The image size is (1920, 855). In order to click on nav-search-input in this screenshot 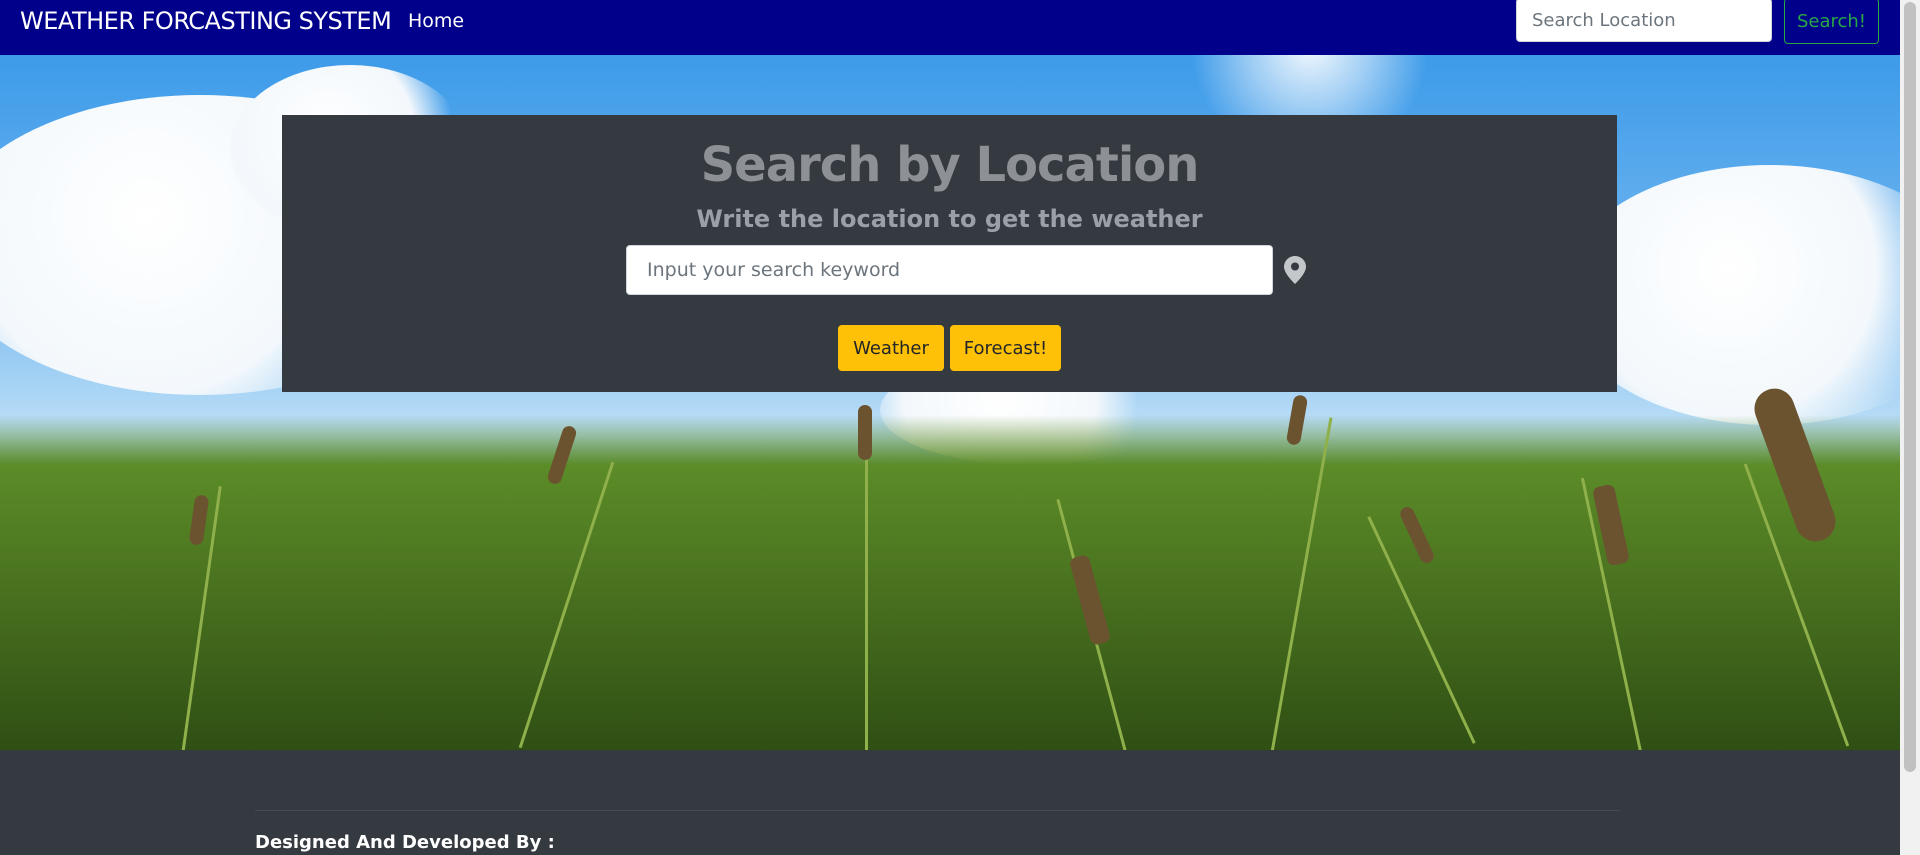, I will do `click(1644, 21)`.